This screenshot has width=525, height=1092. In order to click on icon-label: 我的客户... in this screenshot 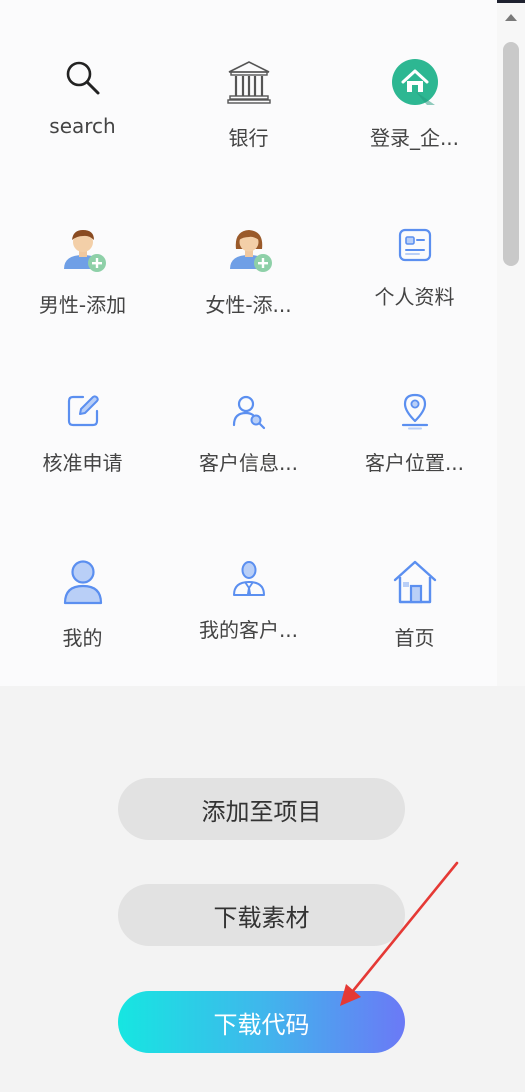, I will do `click(248, 630)`.